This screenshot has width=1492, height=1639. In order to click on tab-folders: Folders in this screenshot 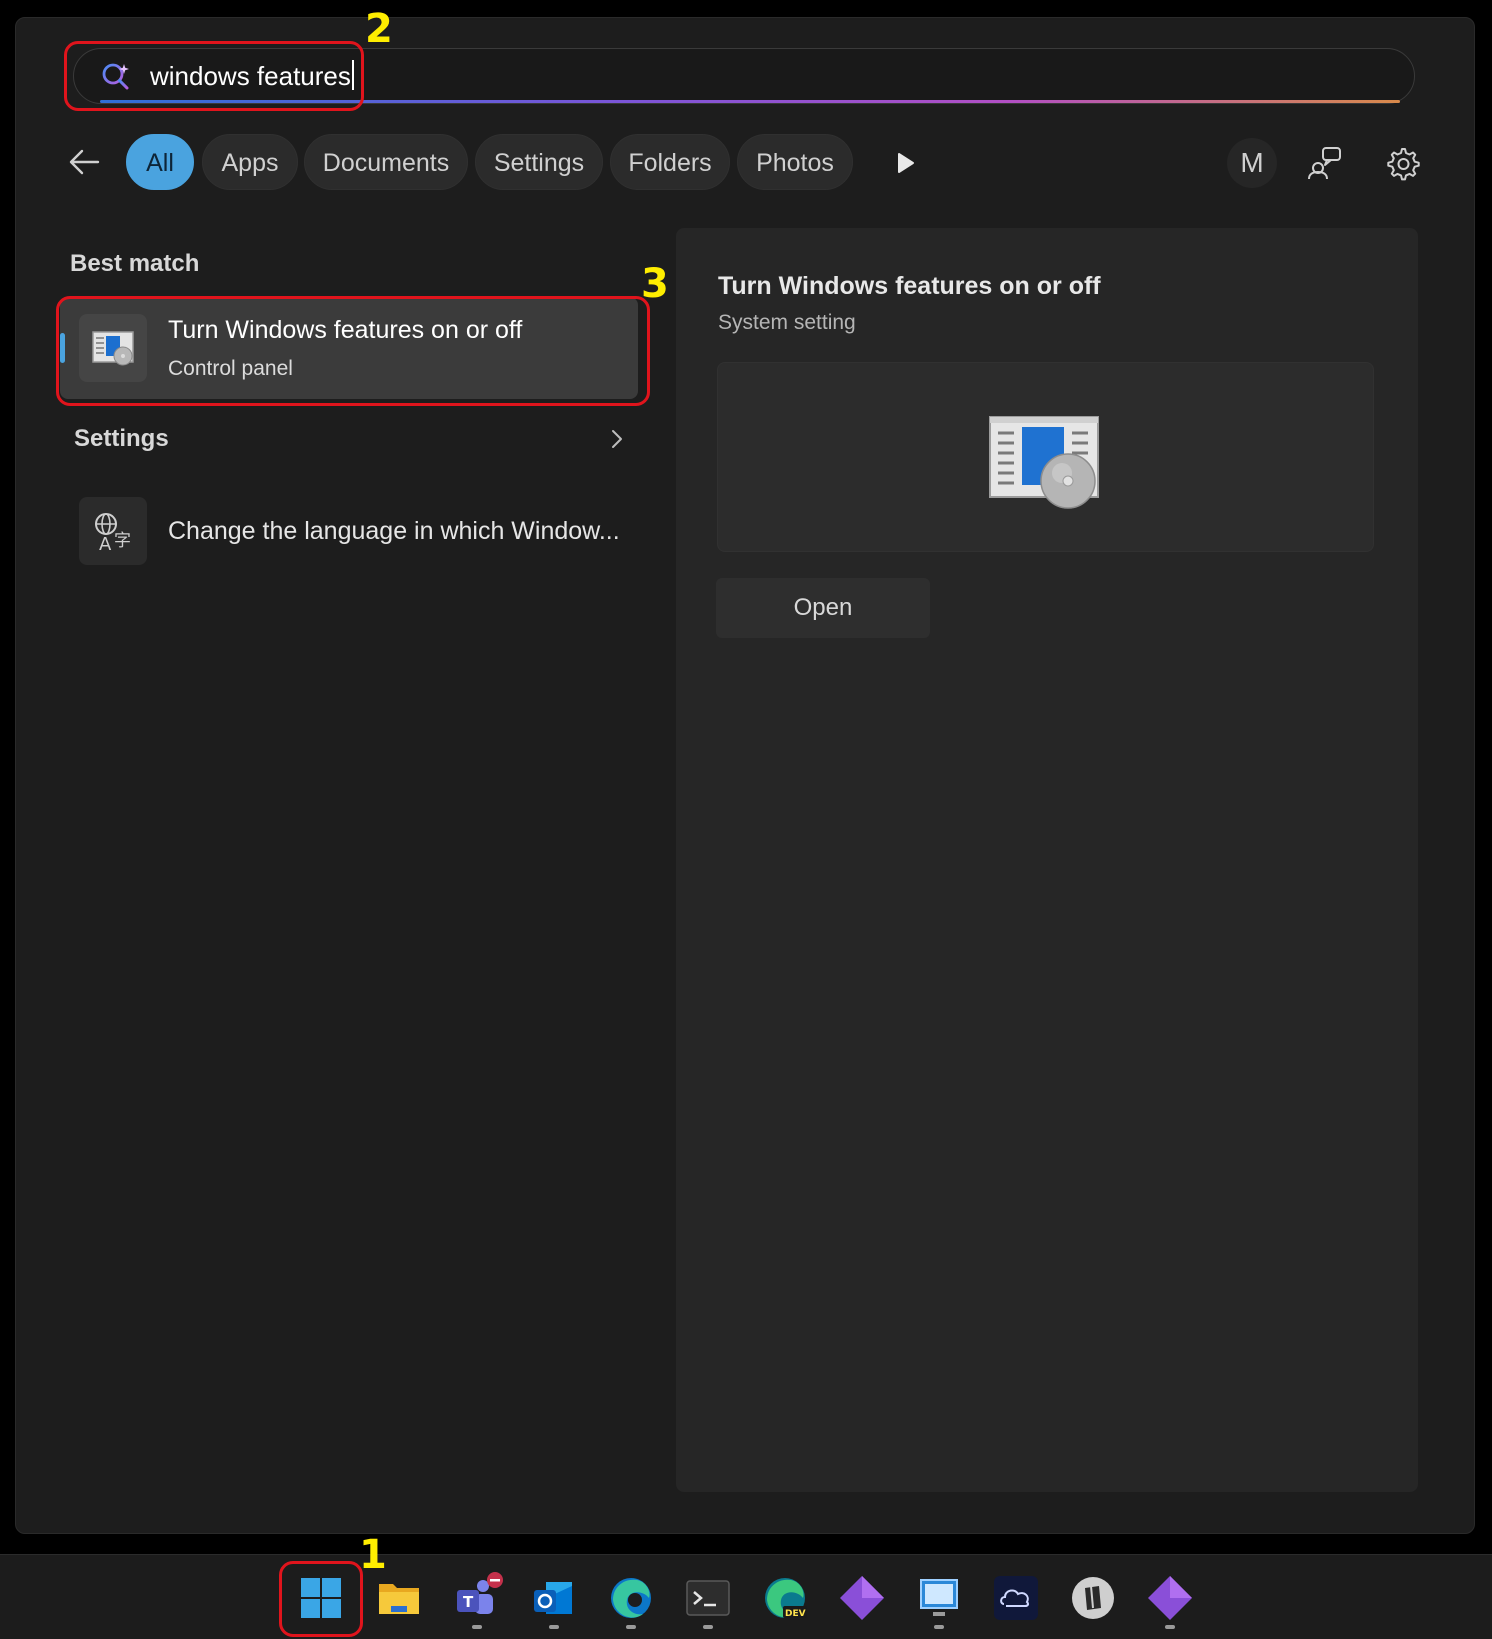, I will do `click(670, 162)`.